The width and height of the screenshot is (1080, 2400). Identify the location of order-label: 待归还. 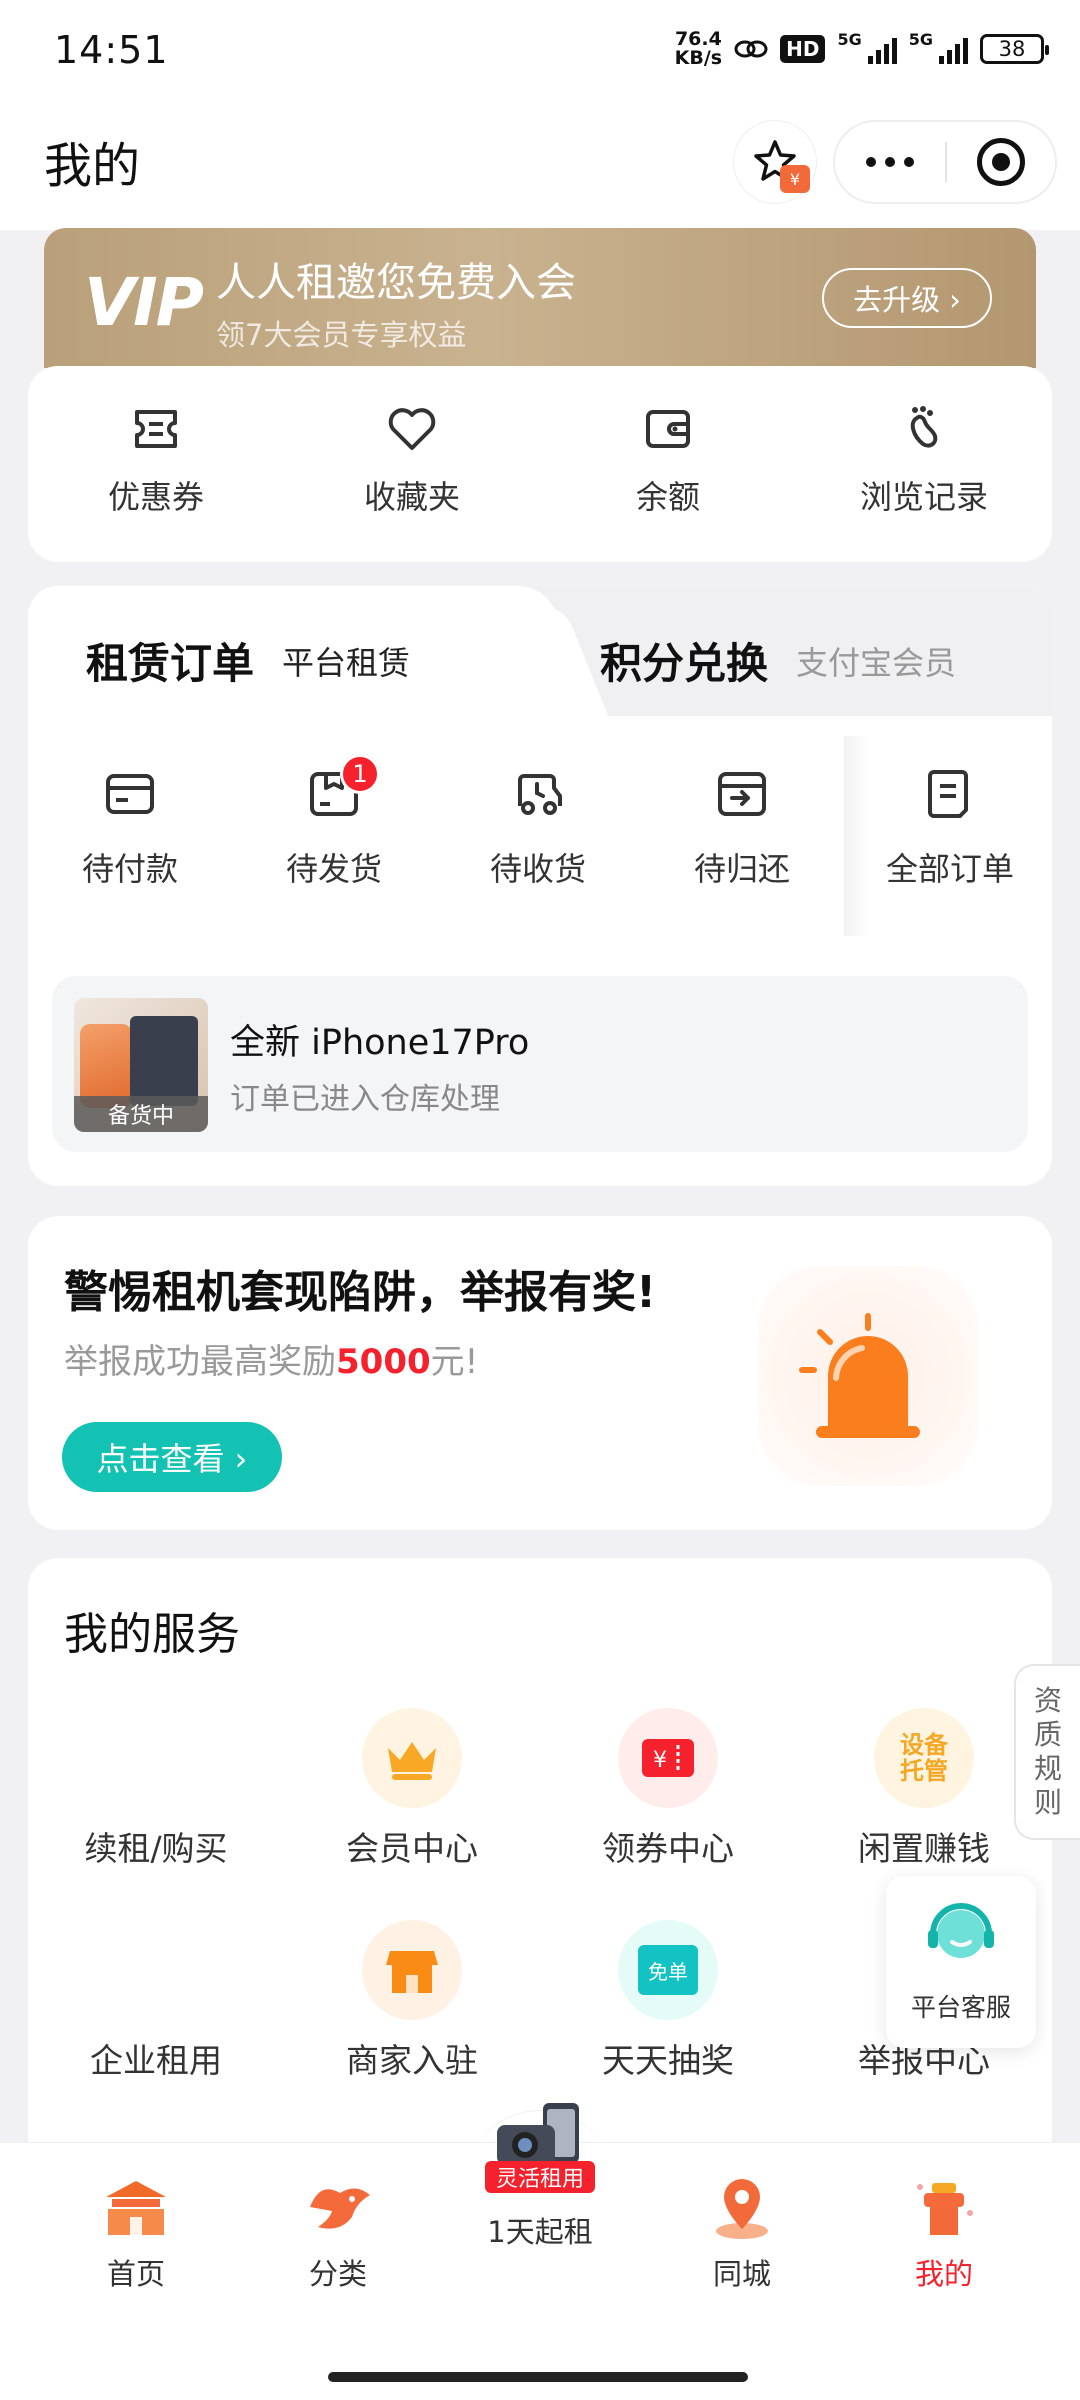
(741, 869).